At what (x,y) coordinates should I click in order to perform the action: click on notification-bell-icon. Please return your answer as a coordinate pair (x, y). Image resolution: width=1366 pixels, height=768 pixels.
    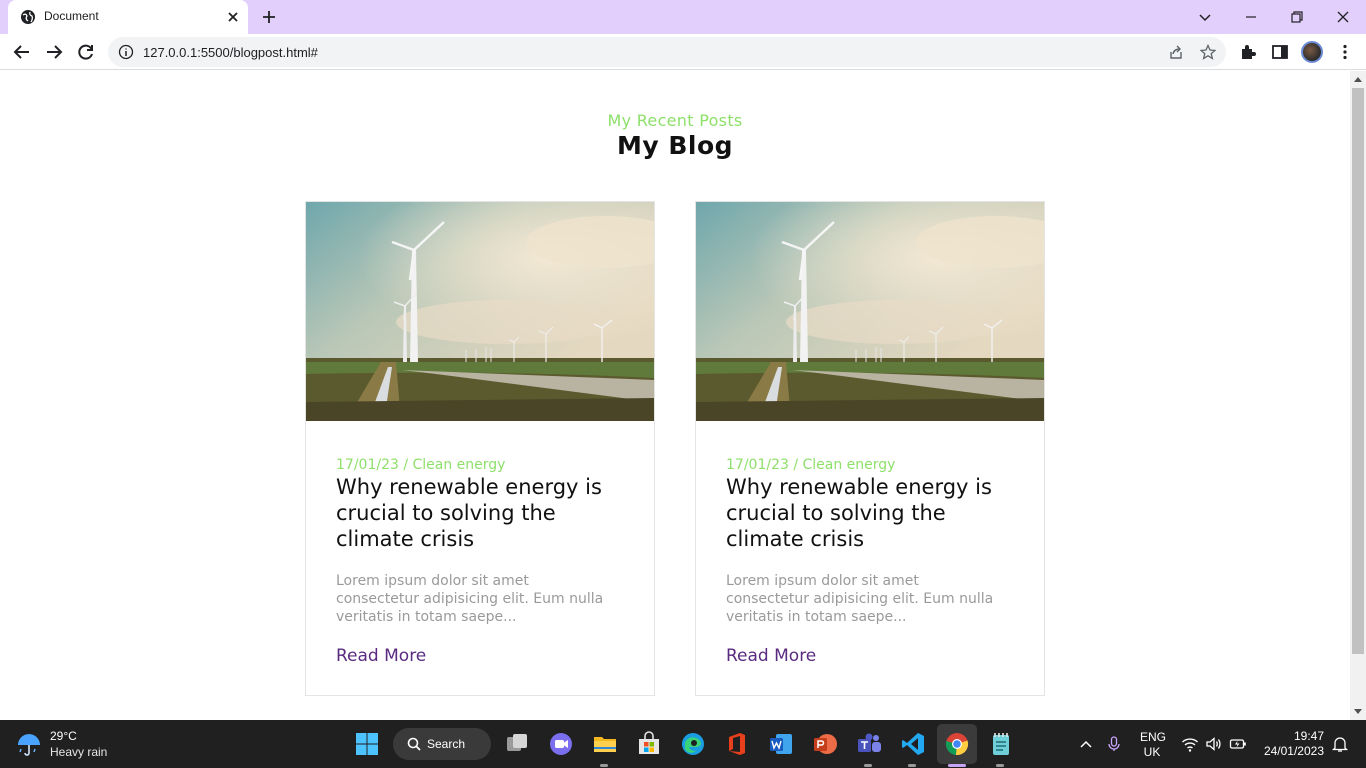
    Looking at the image, I should click on (1340, 744).